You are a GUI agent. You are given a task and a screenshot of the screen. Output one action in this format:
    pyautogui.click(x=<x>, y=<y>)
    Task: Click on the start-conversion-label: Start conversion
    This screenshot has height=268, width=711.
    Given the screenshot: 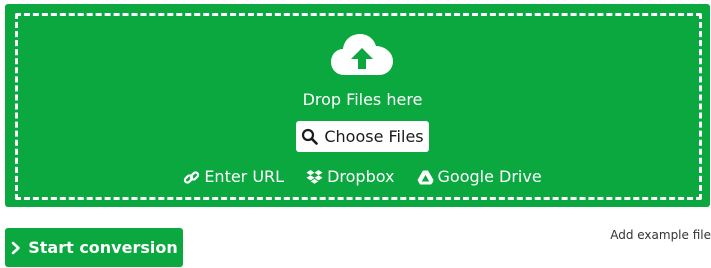 What is the action you would take?
    pyautogui.click(x=103, y=247)
    